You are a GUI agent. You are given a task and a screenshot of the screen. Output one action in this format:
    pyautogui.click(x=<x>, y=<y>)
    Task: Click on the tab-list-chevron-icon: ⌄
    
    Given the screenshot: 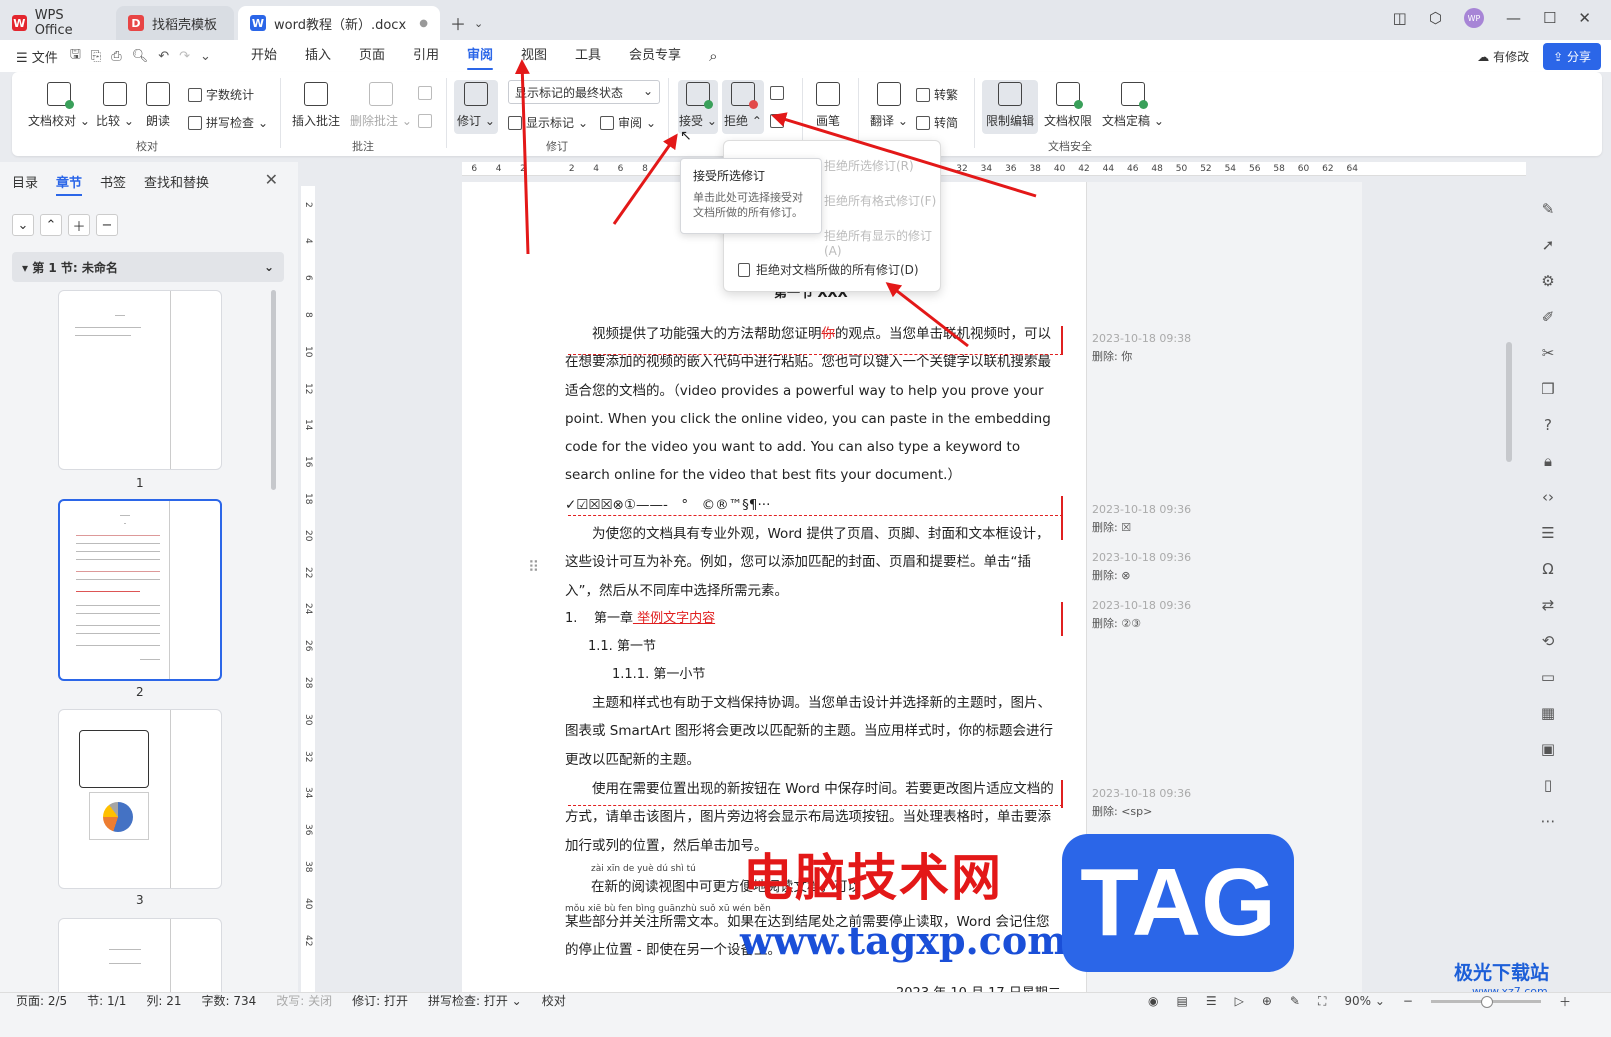 What is the action you would take?
    pyautogui.click(x=478, y=23)
    